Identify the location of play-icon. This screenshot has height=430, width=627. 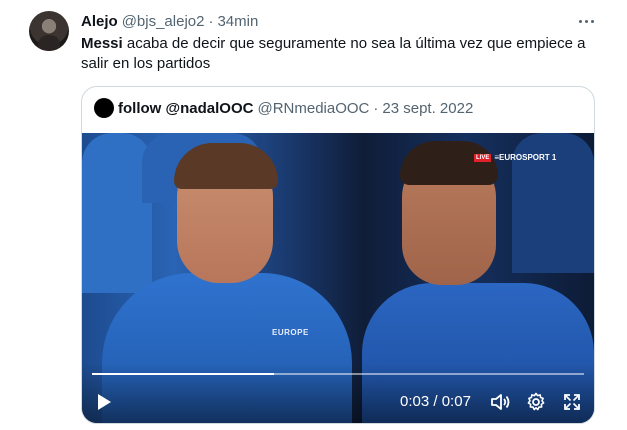
(104, 402).